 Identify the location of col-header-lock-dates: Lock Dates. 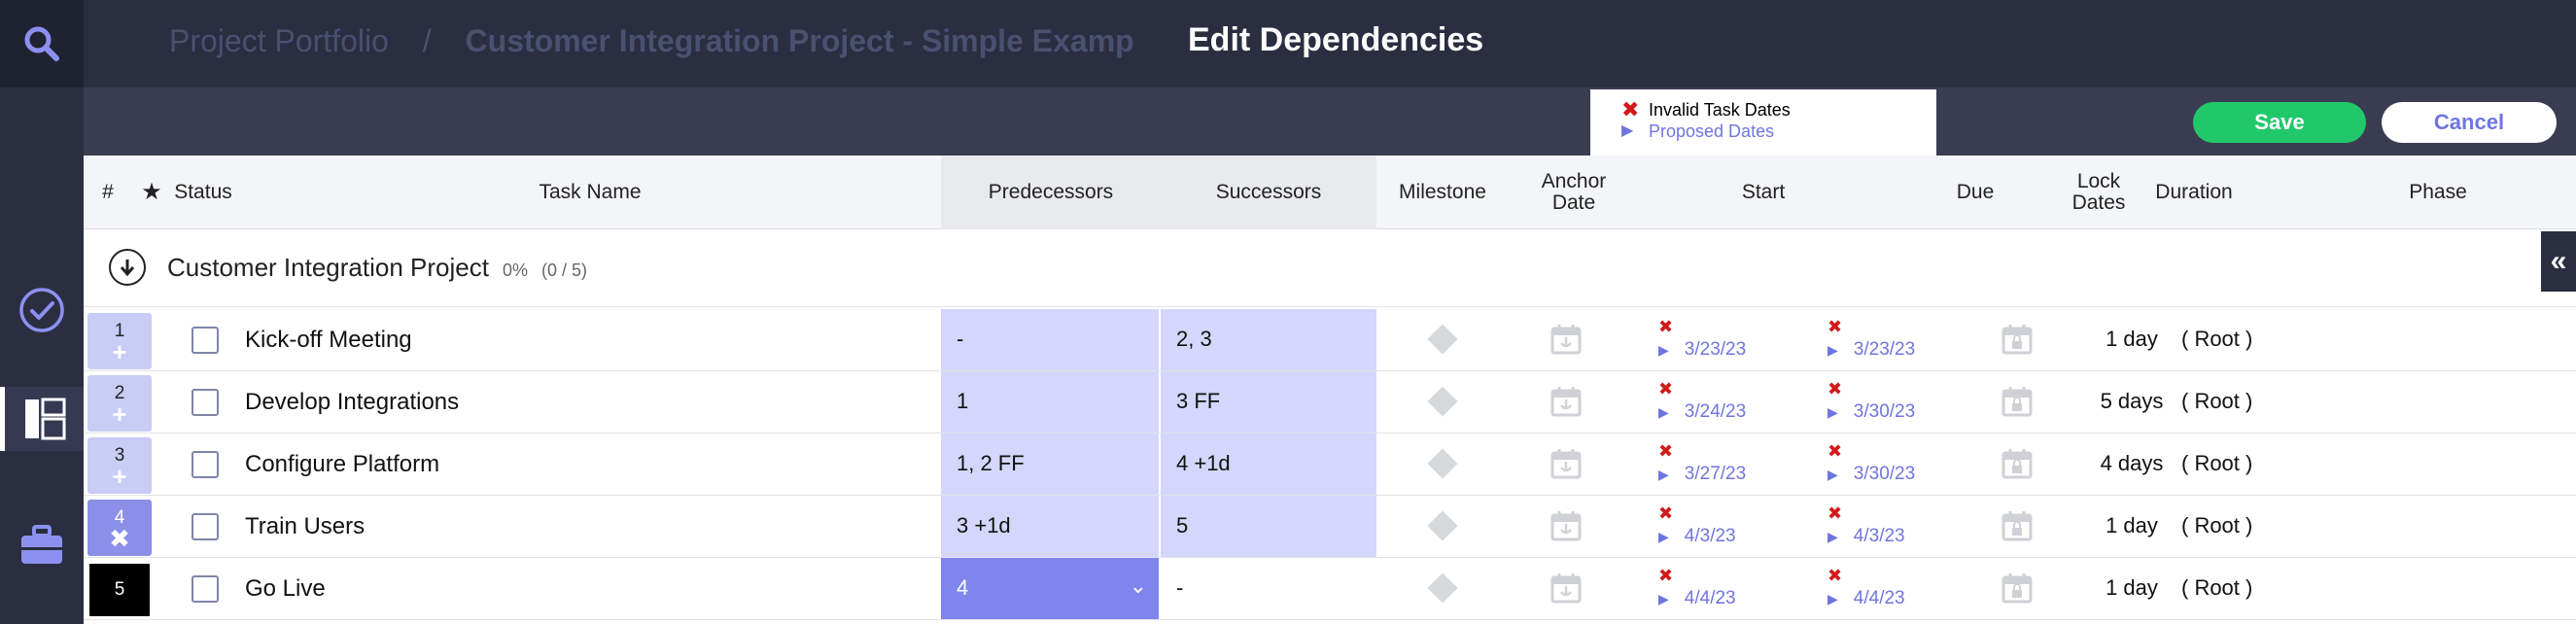
(2099, 192).